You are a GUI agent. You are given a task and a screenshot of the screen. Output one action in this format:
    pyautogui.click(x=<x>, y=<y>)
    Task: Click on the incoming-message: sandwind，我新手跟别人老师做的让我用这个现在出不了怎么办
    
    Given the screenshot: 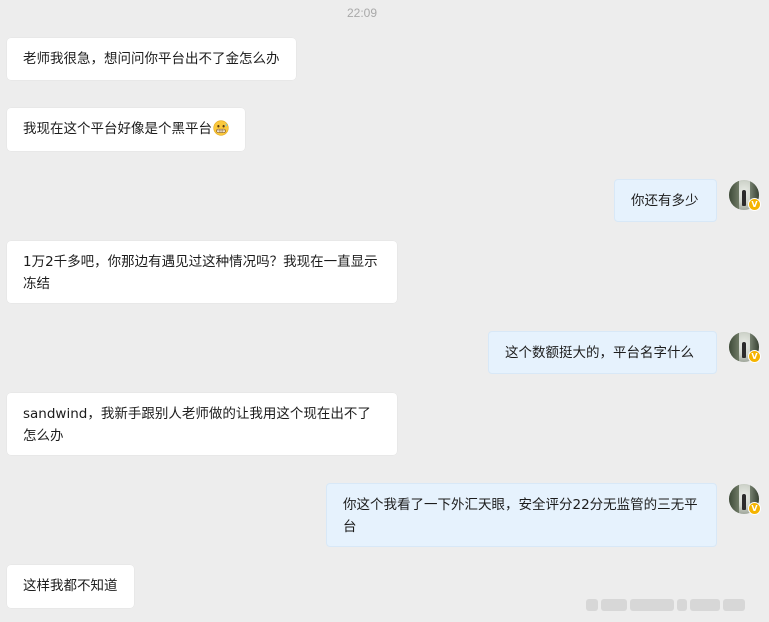 What is the action you would take?
    pyautogui.click(x=202, y=424)
    